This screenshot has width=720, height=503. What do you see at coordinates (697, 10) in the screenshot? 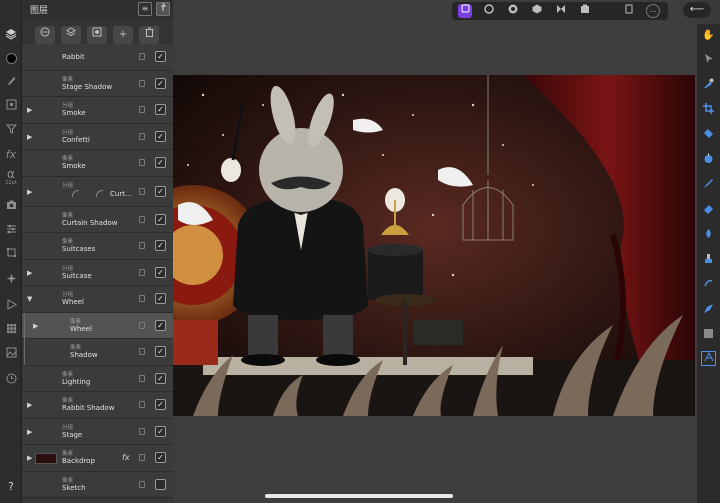
I see `back-button: ⟵` at bounding box center [697, 10].